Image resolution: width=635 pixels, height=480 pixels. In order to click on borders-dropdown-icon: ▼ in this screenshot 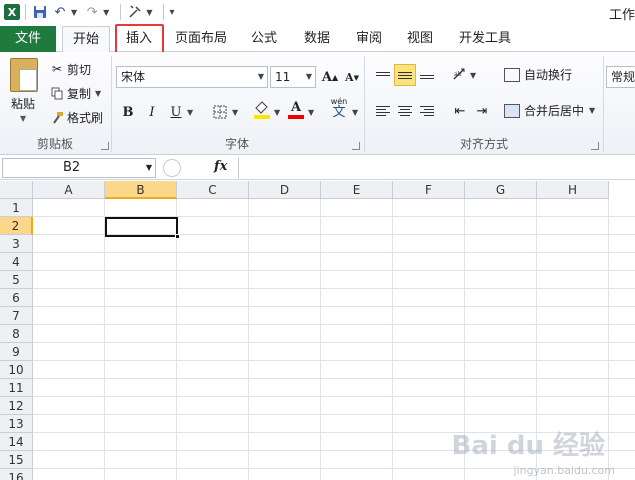, I will do `click(235, 112)`.